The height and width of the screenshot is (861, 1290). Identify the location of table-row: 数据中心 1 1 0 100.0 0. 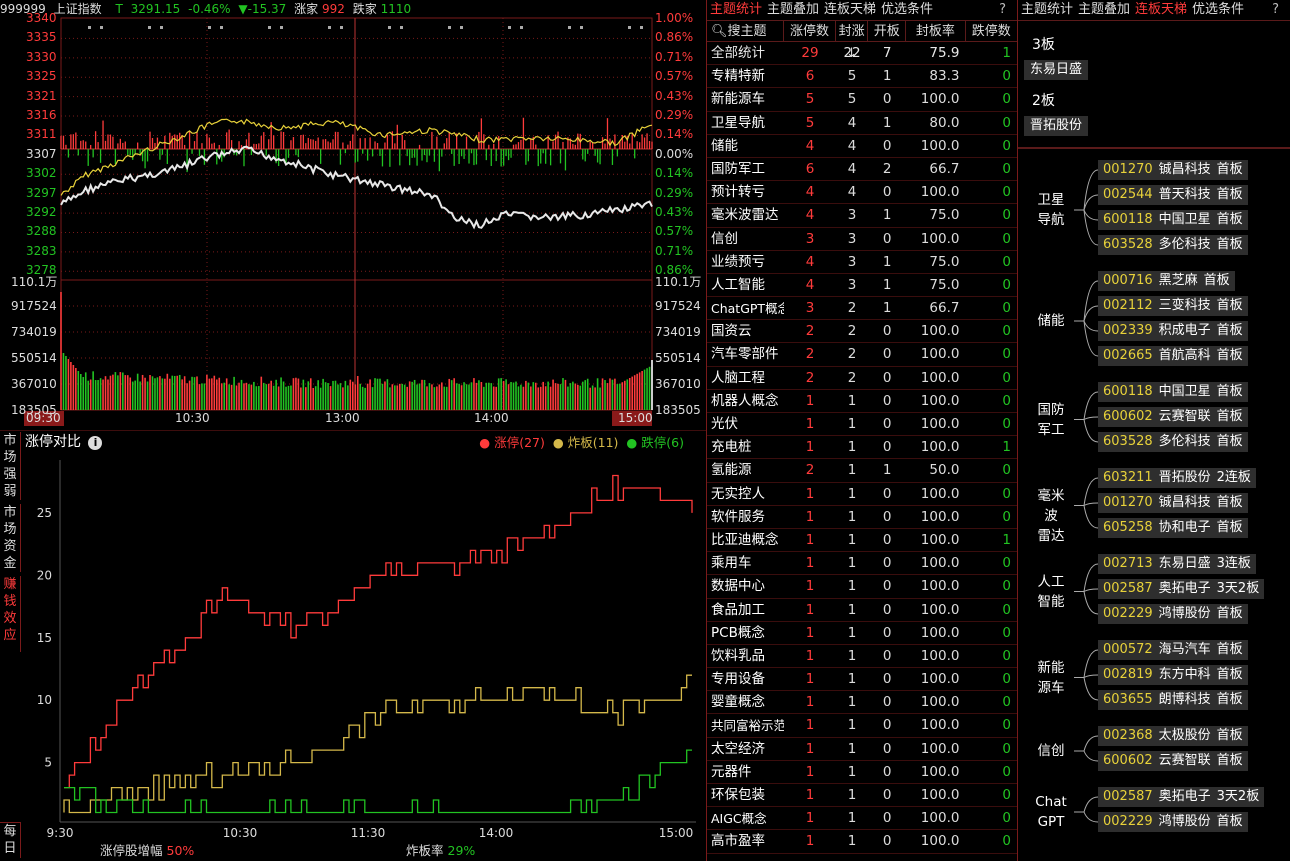
(862, 587).